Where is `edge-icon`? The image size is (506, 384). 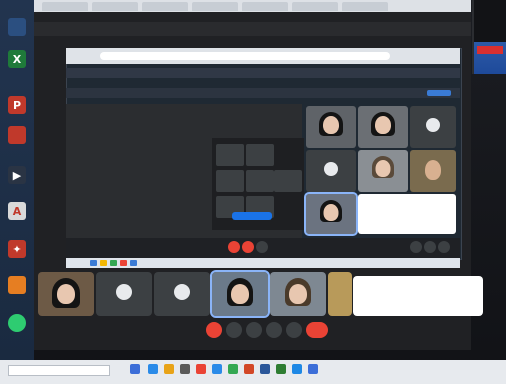
edge-icon is located at coordinates (153, 369).